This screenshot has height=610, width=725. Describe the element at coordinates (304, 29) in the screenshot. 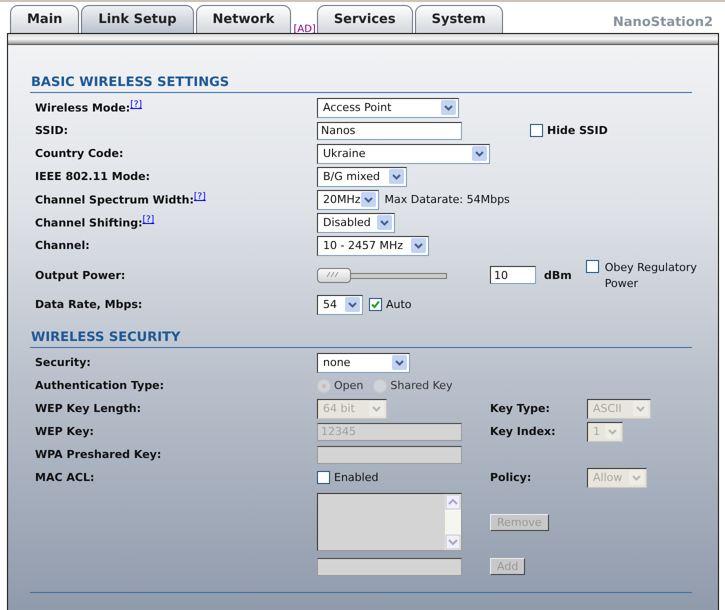

I see `ad-link: [AD]` at that location.